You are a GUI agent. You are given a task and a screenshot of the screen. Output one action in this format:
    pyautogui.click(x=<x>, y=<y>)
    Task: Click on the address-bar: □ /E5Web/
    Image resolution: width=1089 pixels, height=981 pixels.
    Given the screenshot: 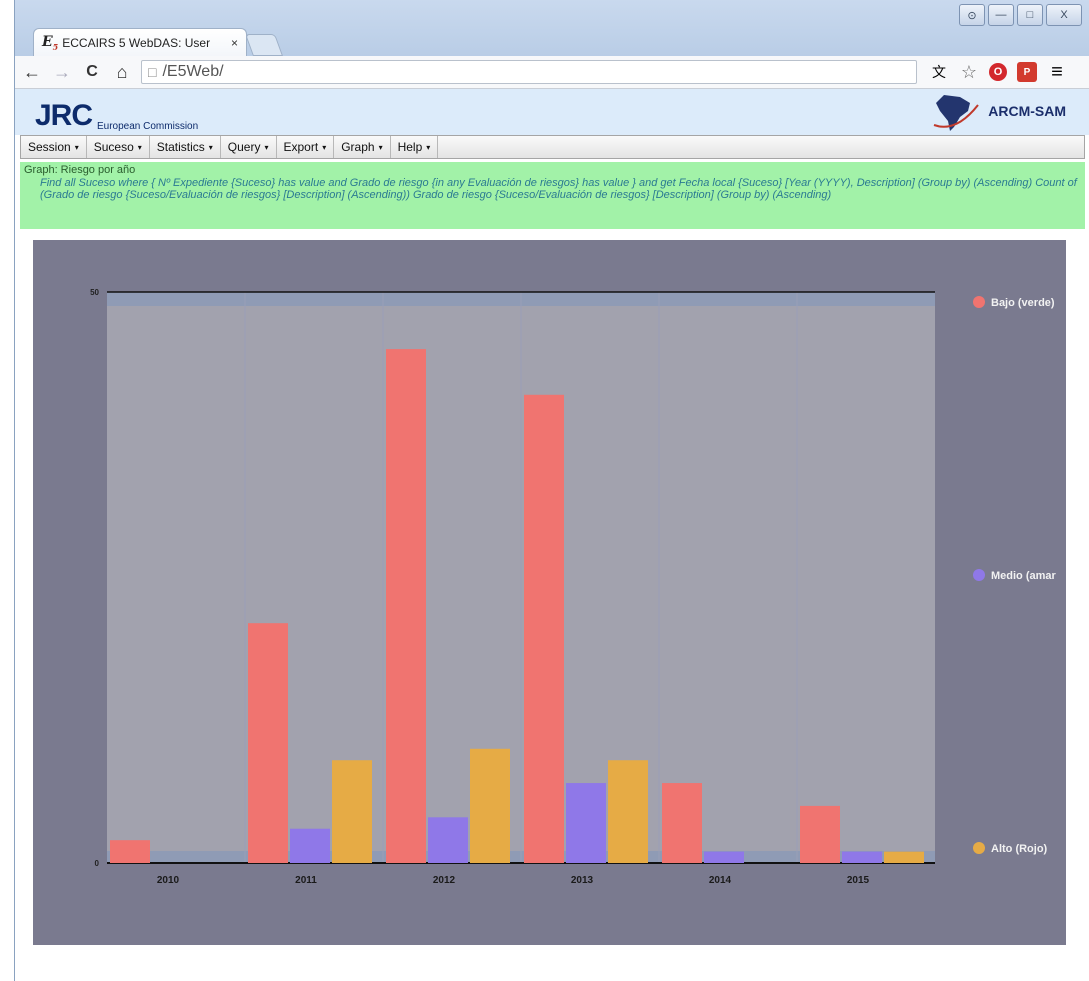 What is the action you would take?
    pyautogui.click(x=529, y=72)
    